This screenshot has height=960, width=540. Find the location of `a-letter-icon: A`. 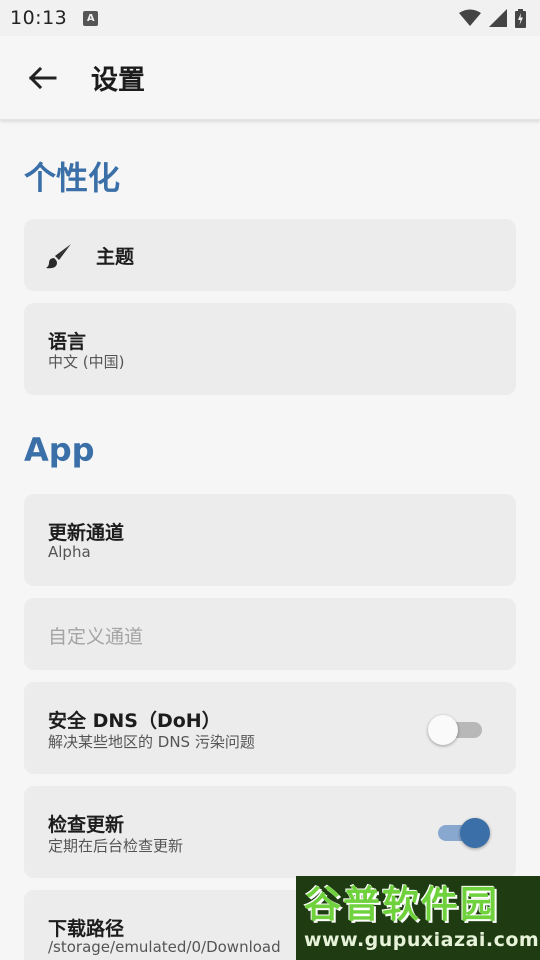

a-letter-icon: A is located at coordinates (91, 18).